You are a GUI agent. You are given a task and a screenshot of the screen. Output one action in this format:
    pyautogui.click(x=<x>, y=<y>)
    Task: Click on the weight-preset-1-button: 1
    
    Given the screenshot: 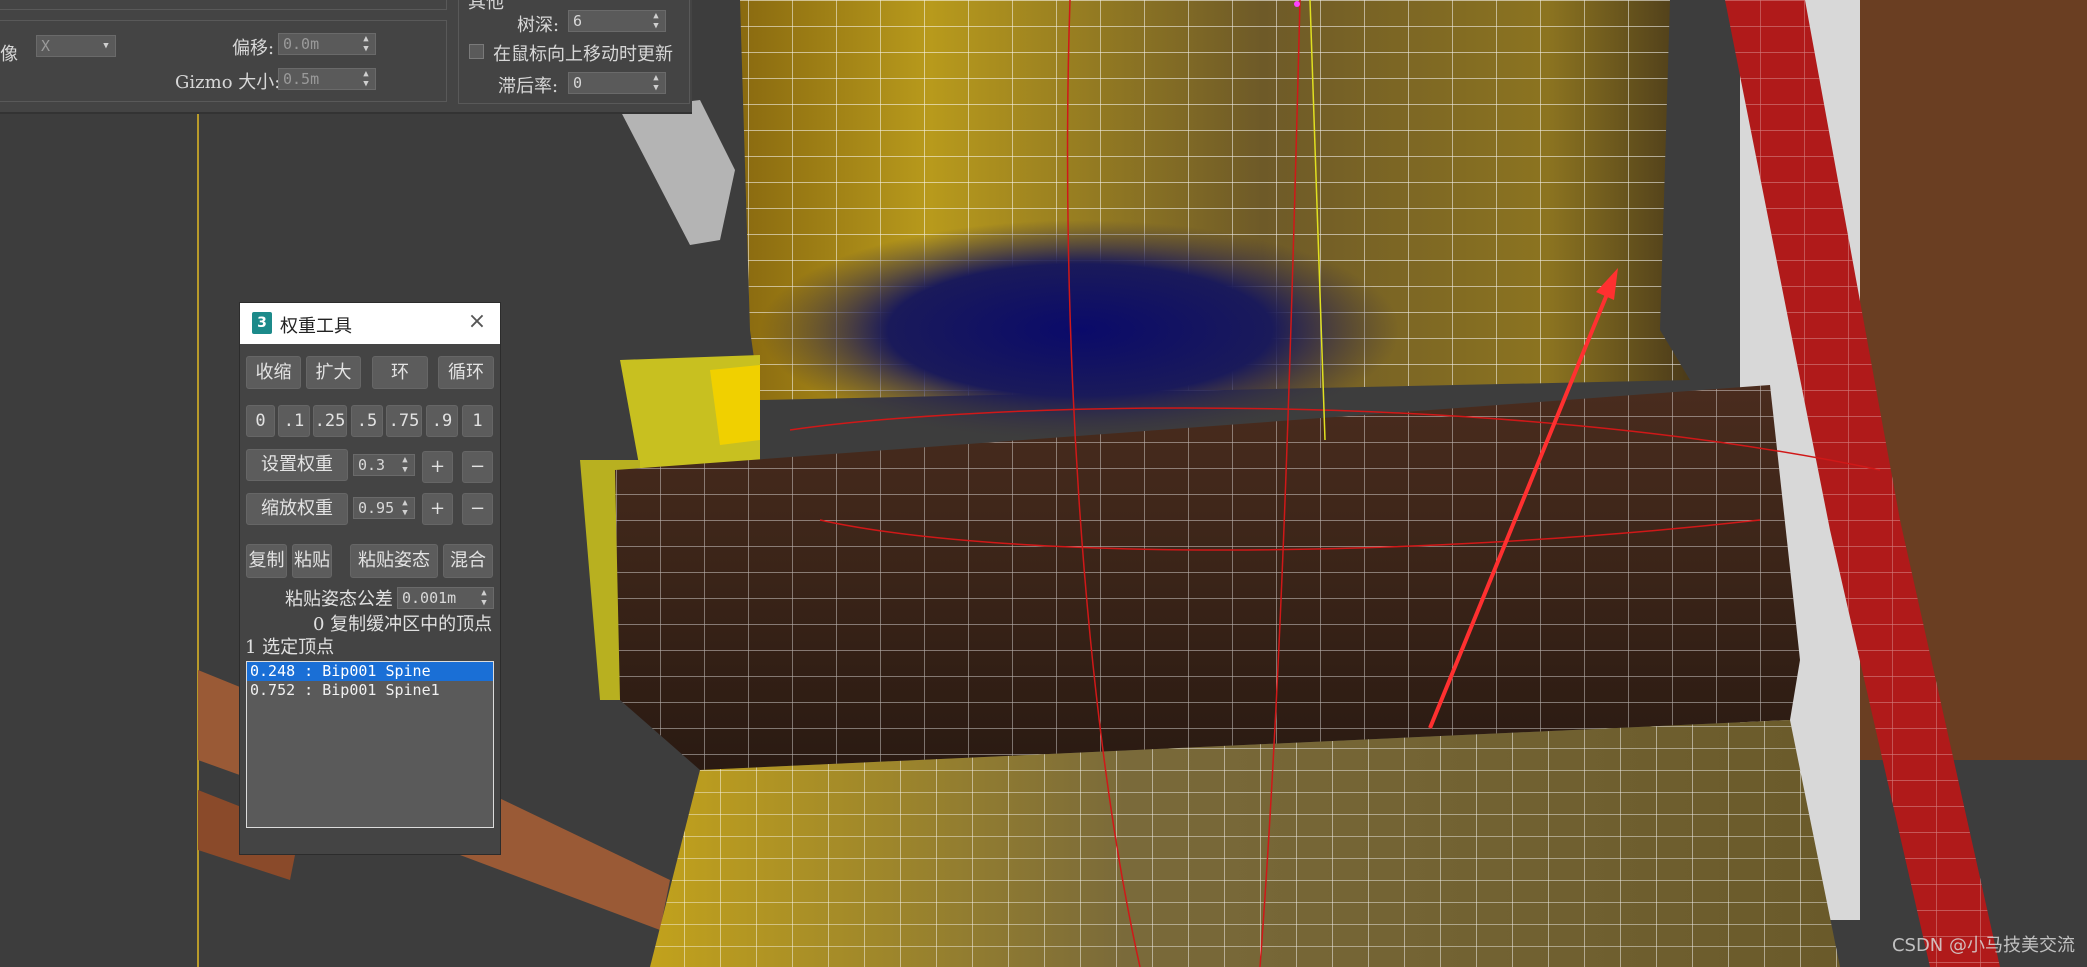 What is the action you would take?
    pyautogui.click(x=477, y=421)
    